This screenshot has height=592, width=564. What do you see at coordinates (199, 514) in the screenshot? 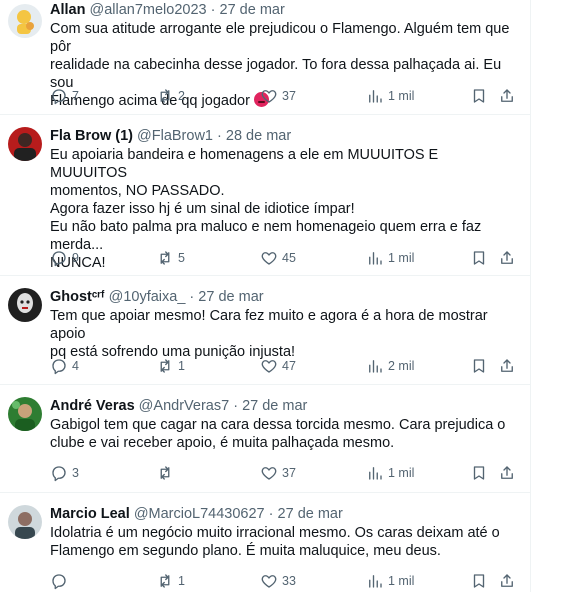
I see `author-handle: @MarcioL74430627` at bounding box center [199, 514].